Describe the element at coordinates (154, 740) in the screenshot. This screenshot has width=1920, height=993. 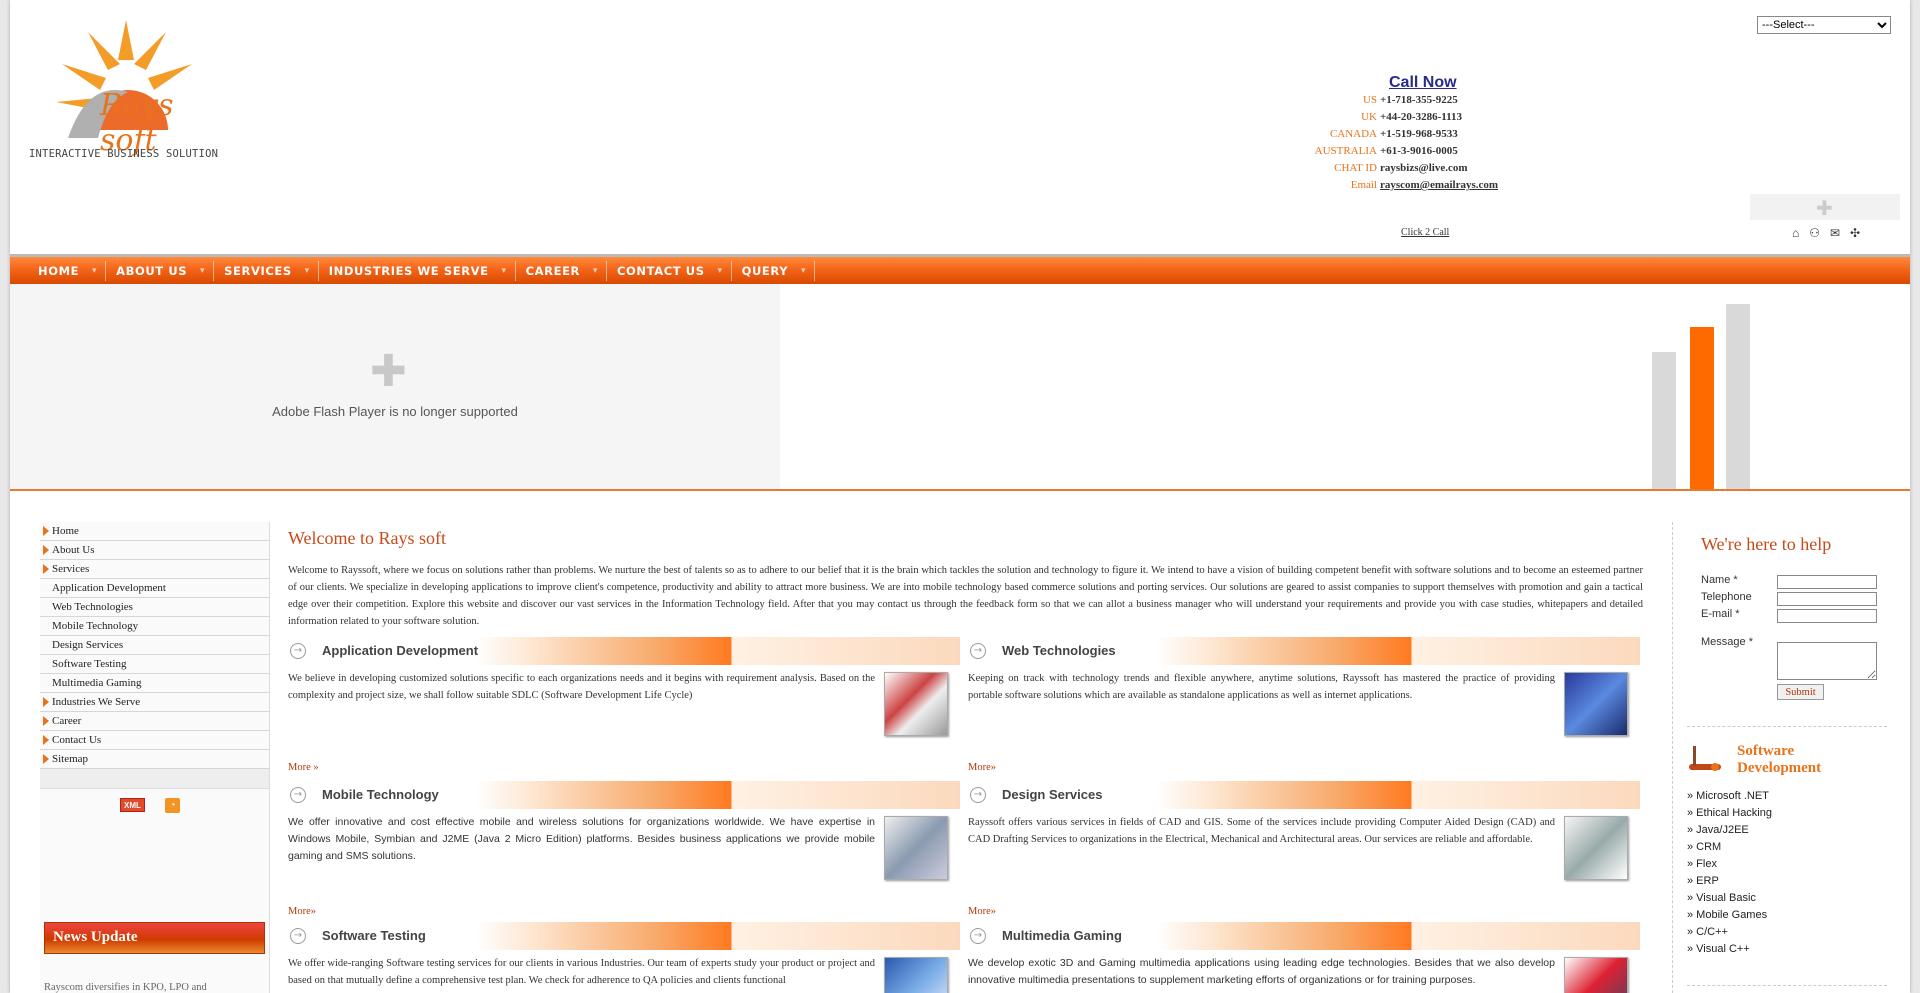
I see `sidebar-item-contact-us: Contact Us` at that location.